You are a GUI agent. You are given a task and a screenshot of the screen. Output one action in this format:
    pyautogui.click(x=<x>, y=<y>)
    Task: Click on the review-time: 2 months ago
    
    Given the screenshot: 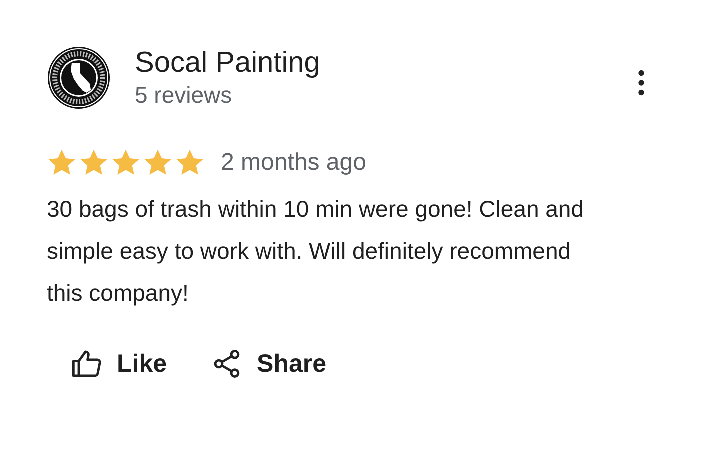 What is the action you would take?
    pyautogui.click(x=293, y=163)
    